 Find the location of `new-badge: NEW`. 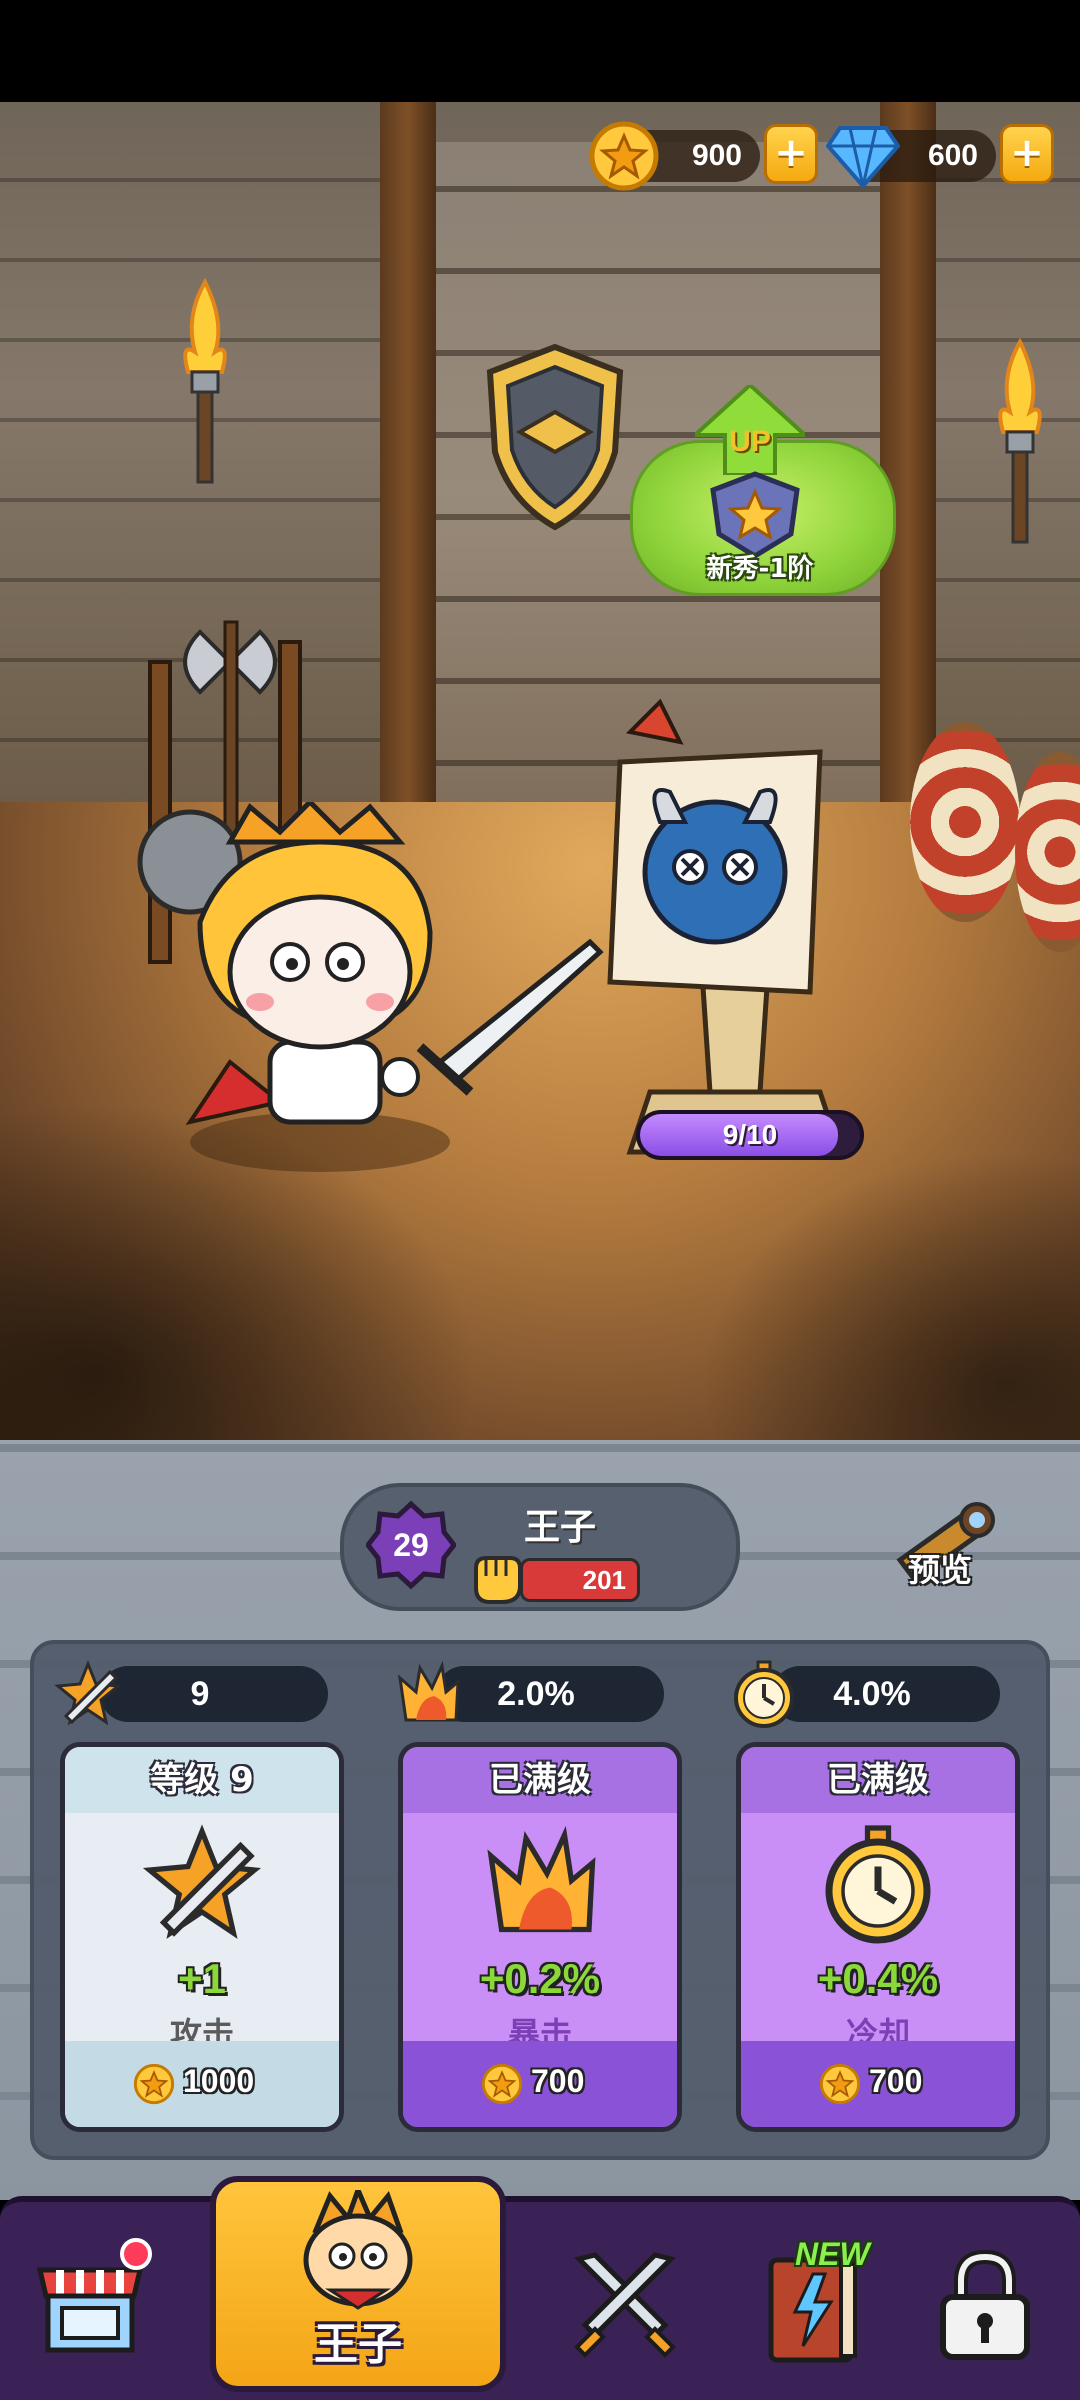

new-badge: NEW is located at coordinates (832, 2254).